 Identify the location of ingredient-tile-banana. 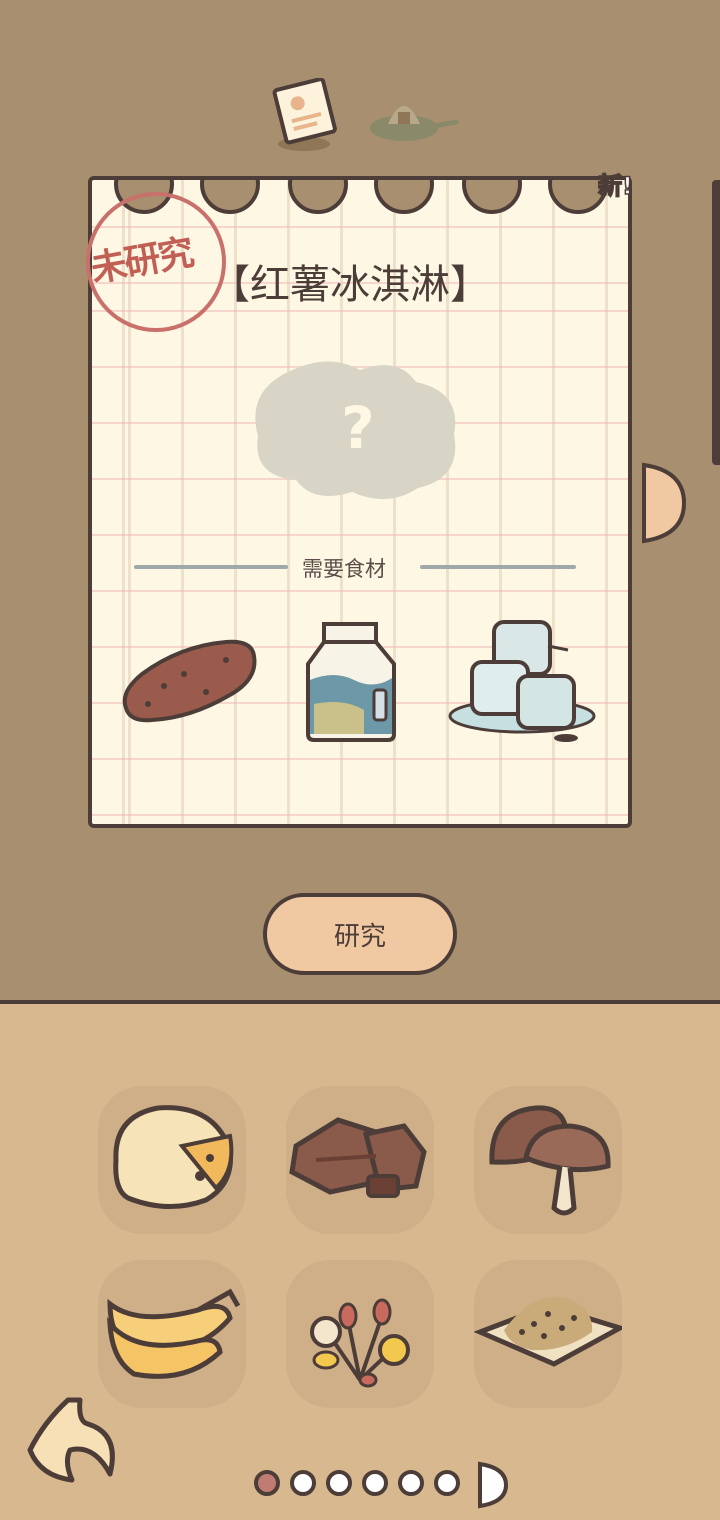
(172, 1334).